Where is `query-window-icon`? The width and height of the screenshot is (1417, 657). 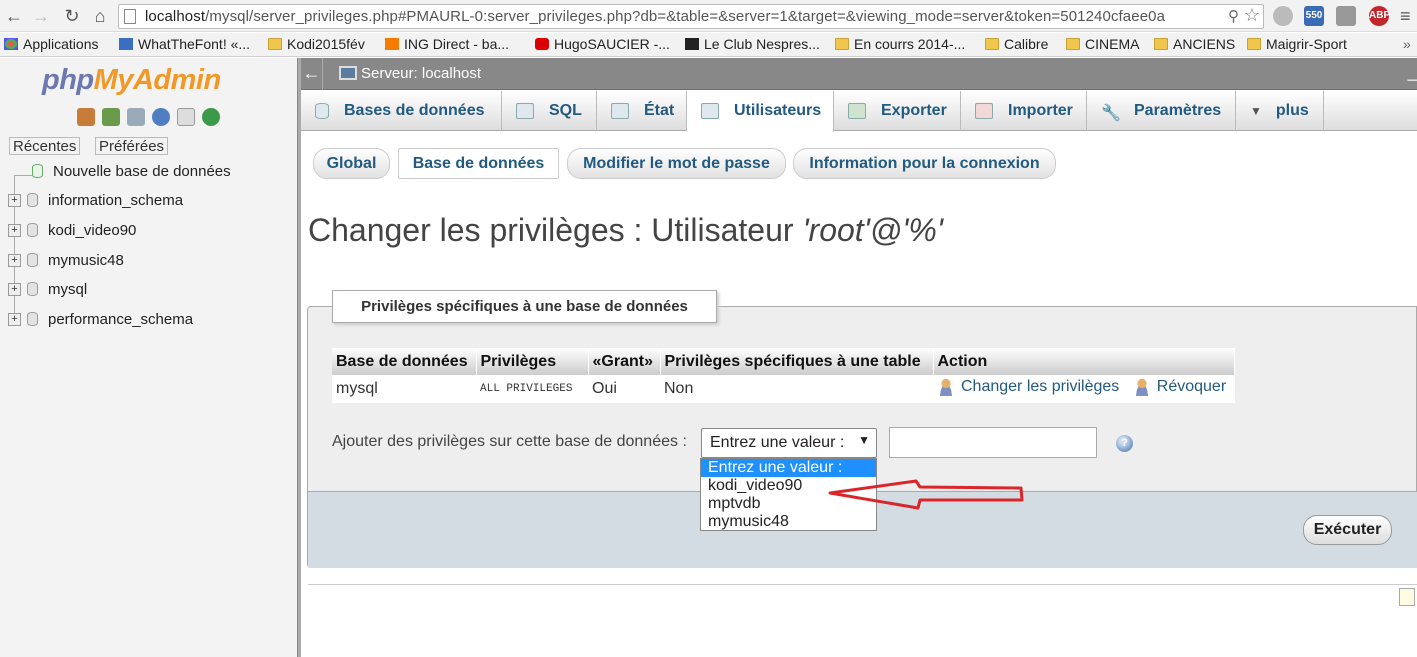 query-window-icon is located at coordinates (136, 117).